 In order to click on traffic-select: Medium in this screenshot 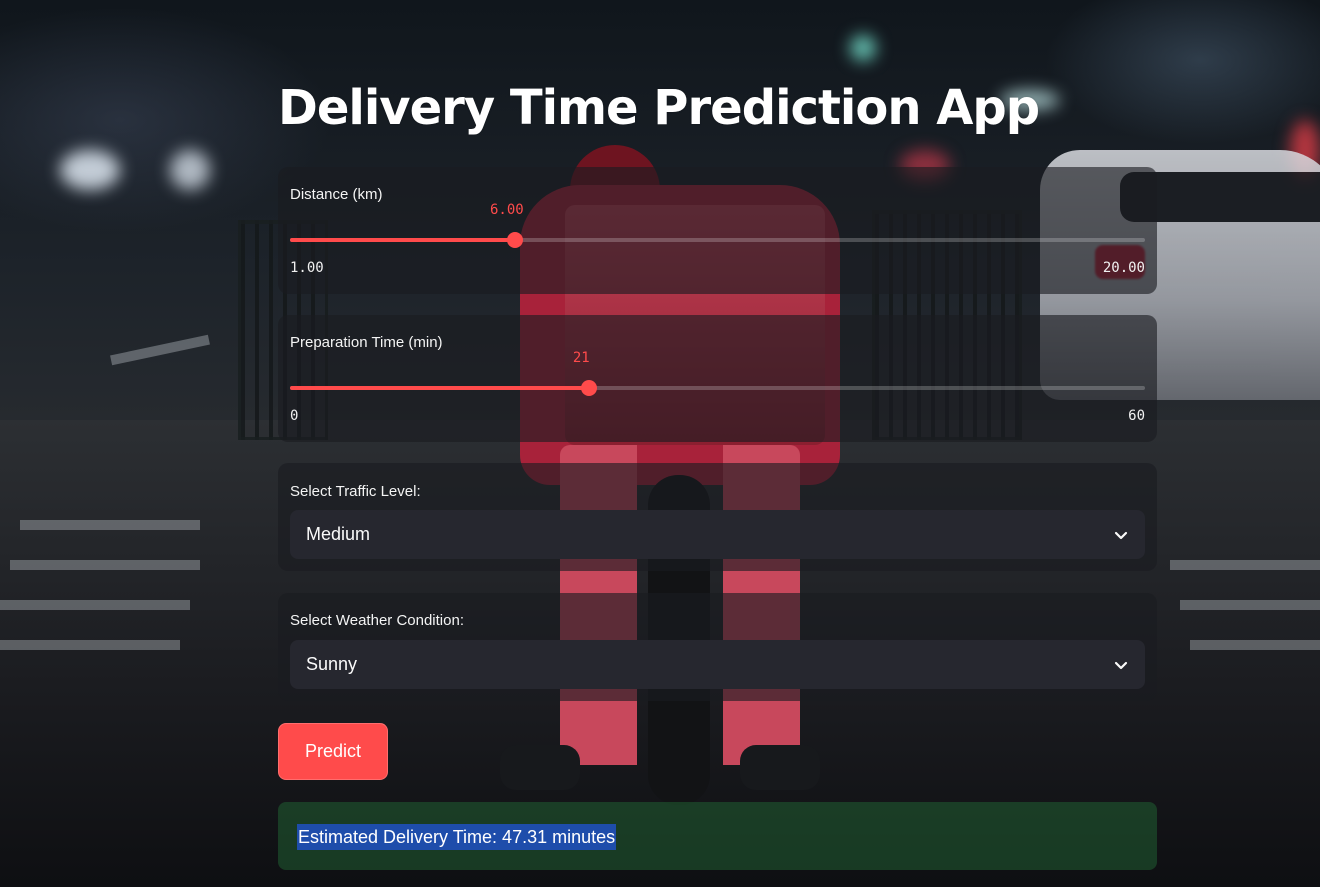, I will do `click(717, 534)`.